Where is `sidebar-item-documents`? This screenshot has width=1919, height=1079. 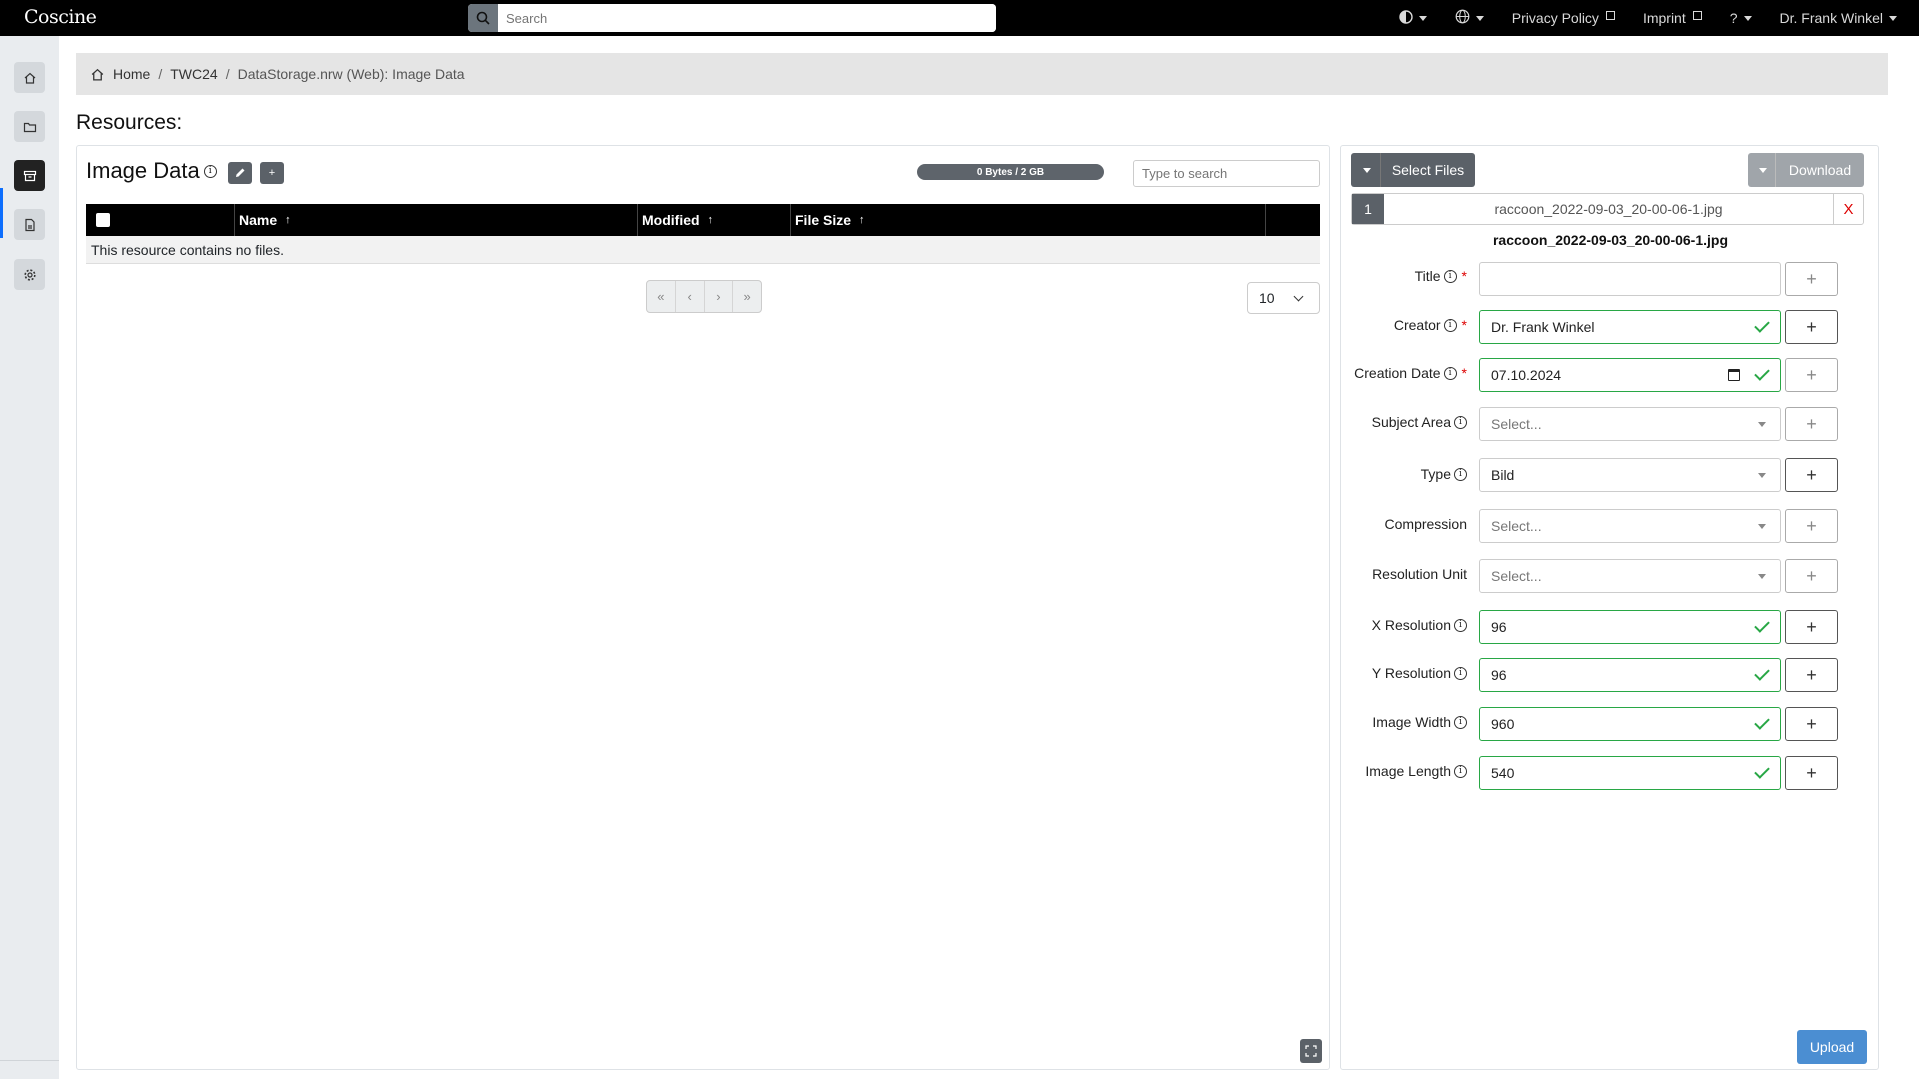
sidebar-item-documents is located at coordinates (29, 224).